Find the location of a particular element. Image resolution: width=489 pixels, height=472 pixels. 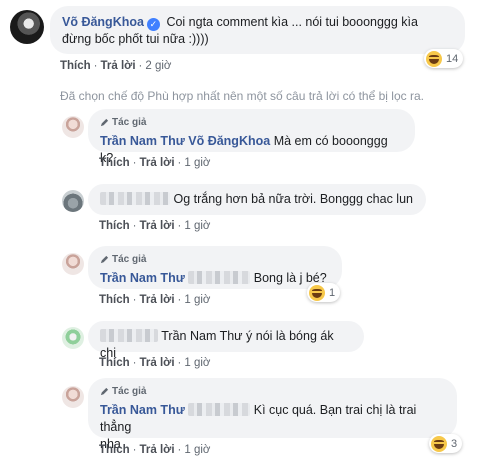

reply-bubble: Tác giả Trần Nam Thư Bong là j bé? is located at coordinates (215, 267).